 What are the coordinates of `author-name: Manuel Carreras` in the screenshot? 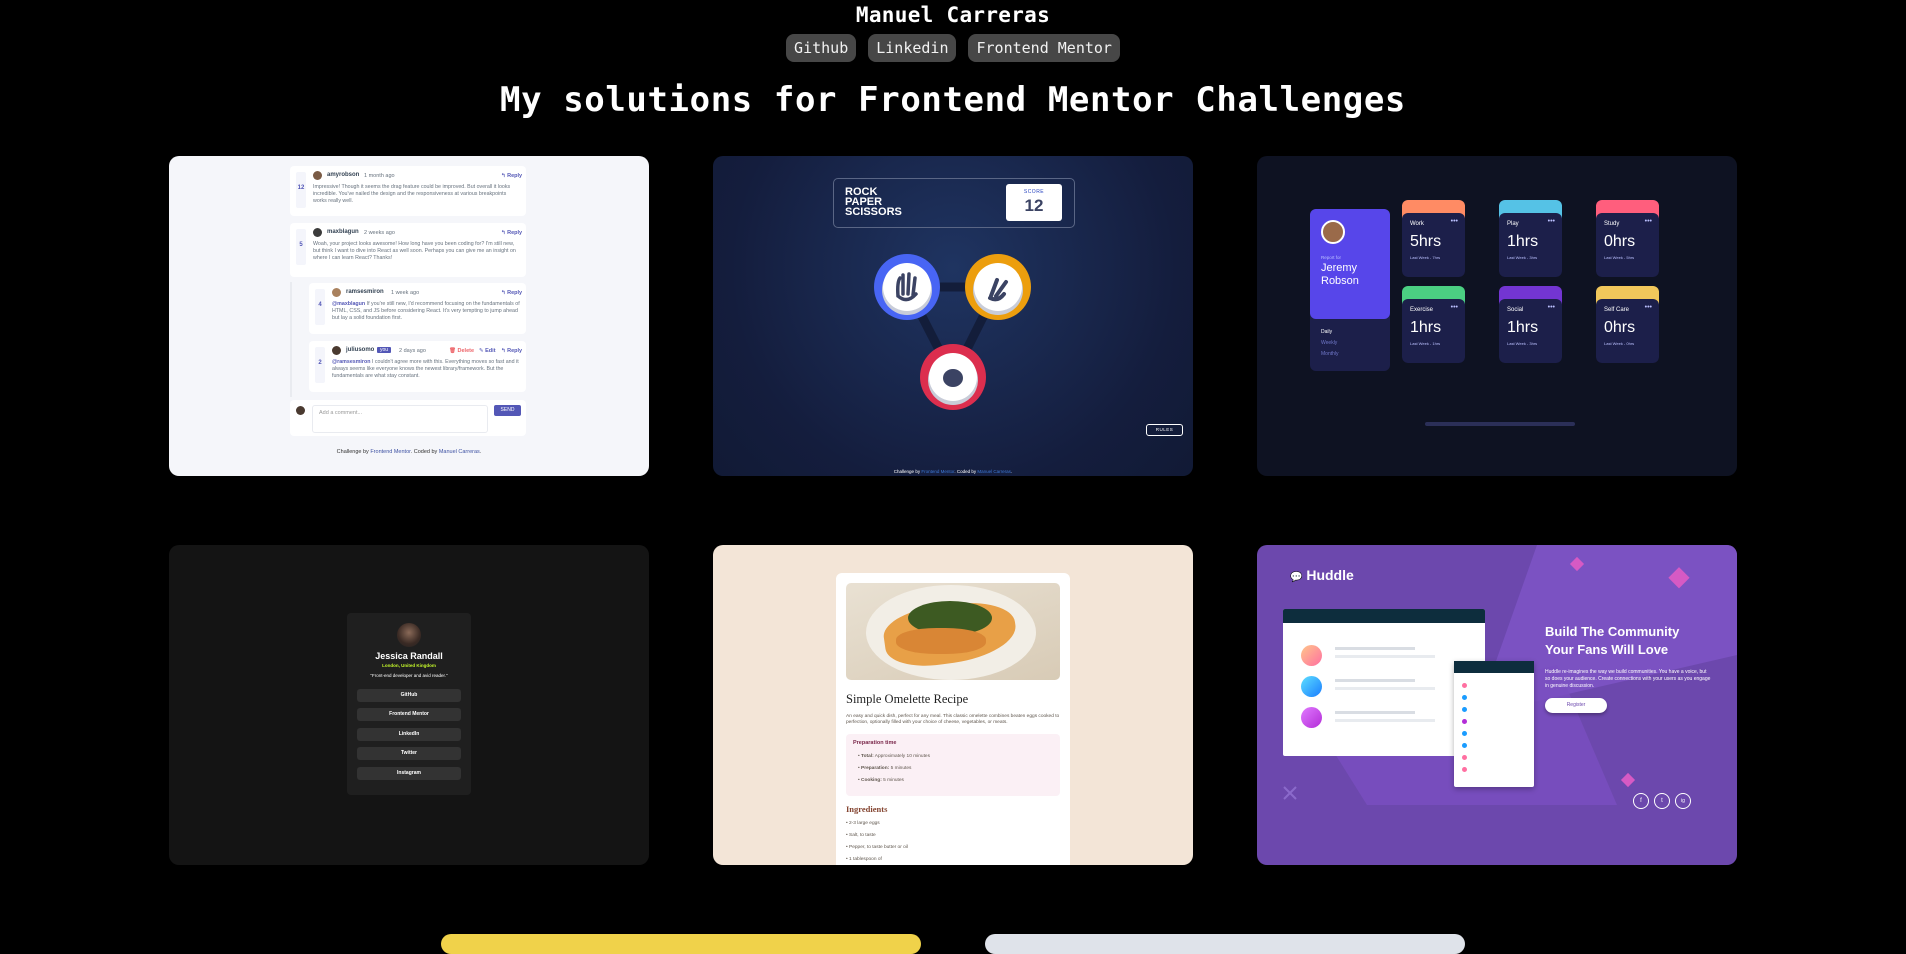 It's located at (953, 15).